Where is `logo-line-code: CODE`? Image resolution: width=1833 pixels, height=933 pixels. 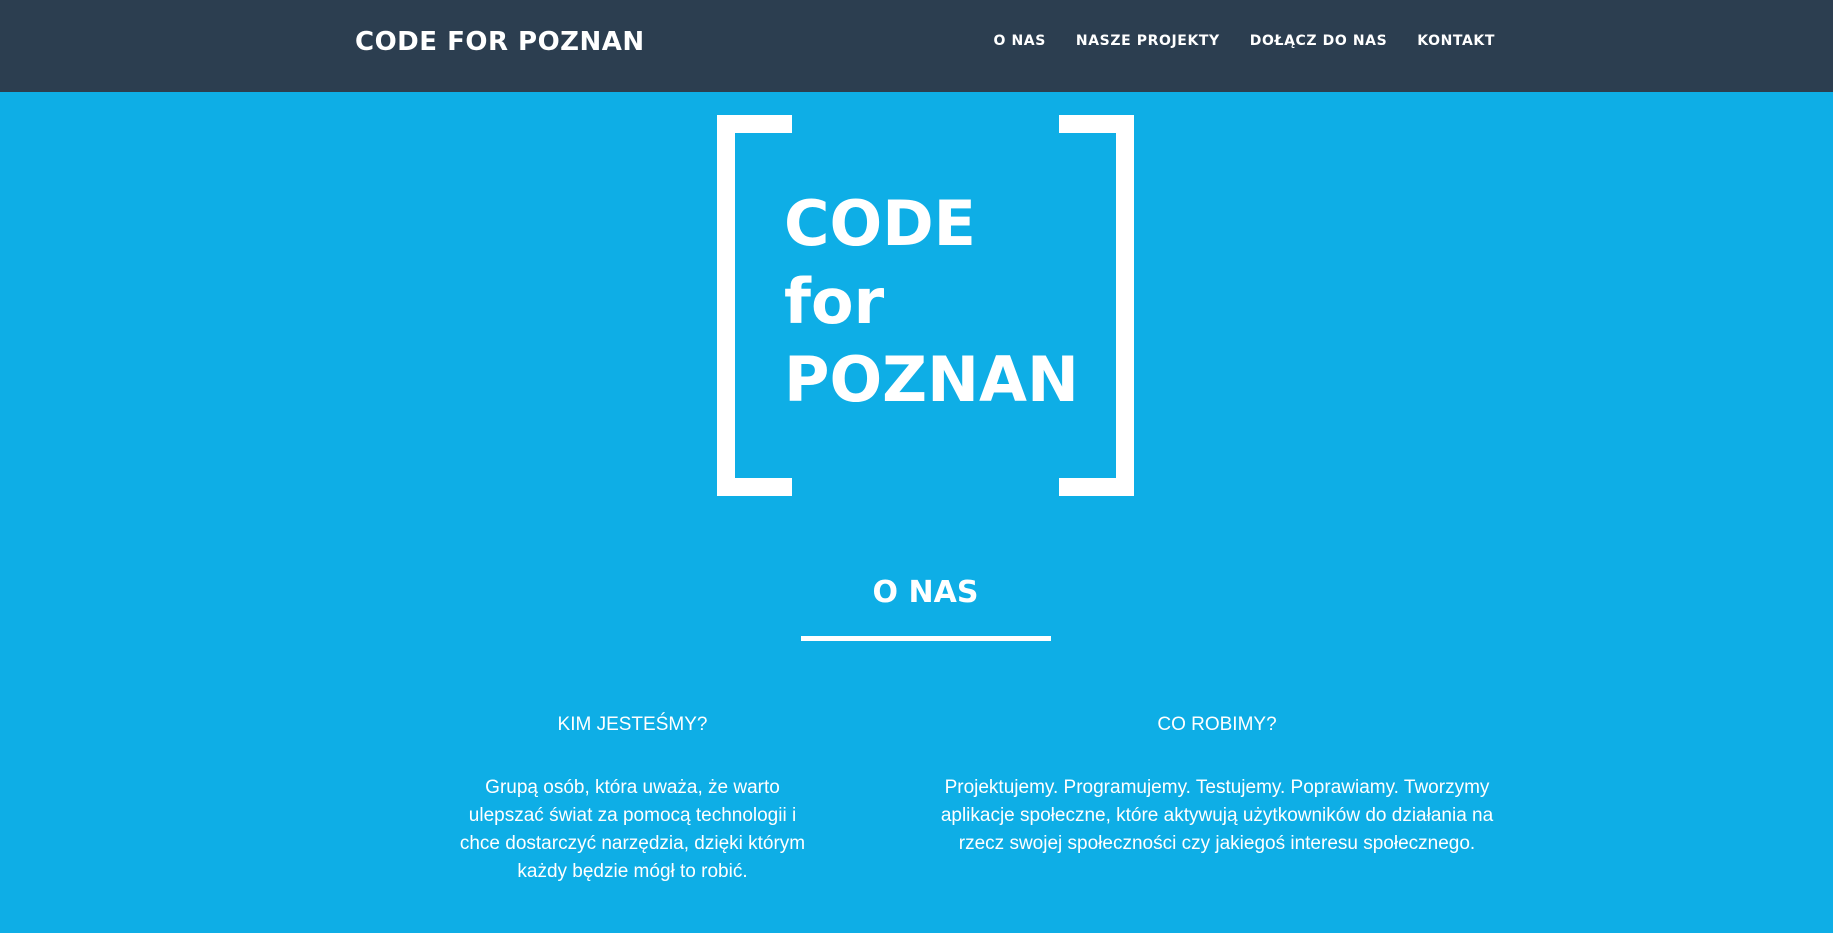 logo-line-code: CODE is located at coordinates (880, 223).